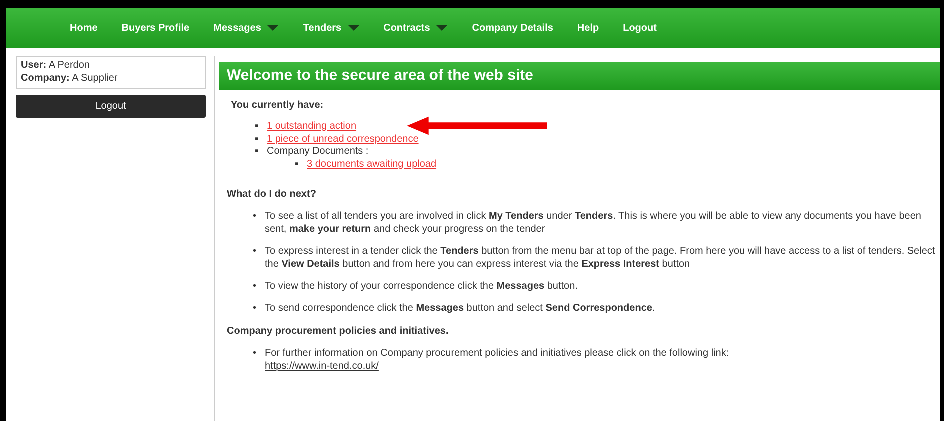 The width and height of the screenshot is (944, 421). I want to click on notification-link: 1 piece of unread correspondence, so click(343, 139).